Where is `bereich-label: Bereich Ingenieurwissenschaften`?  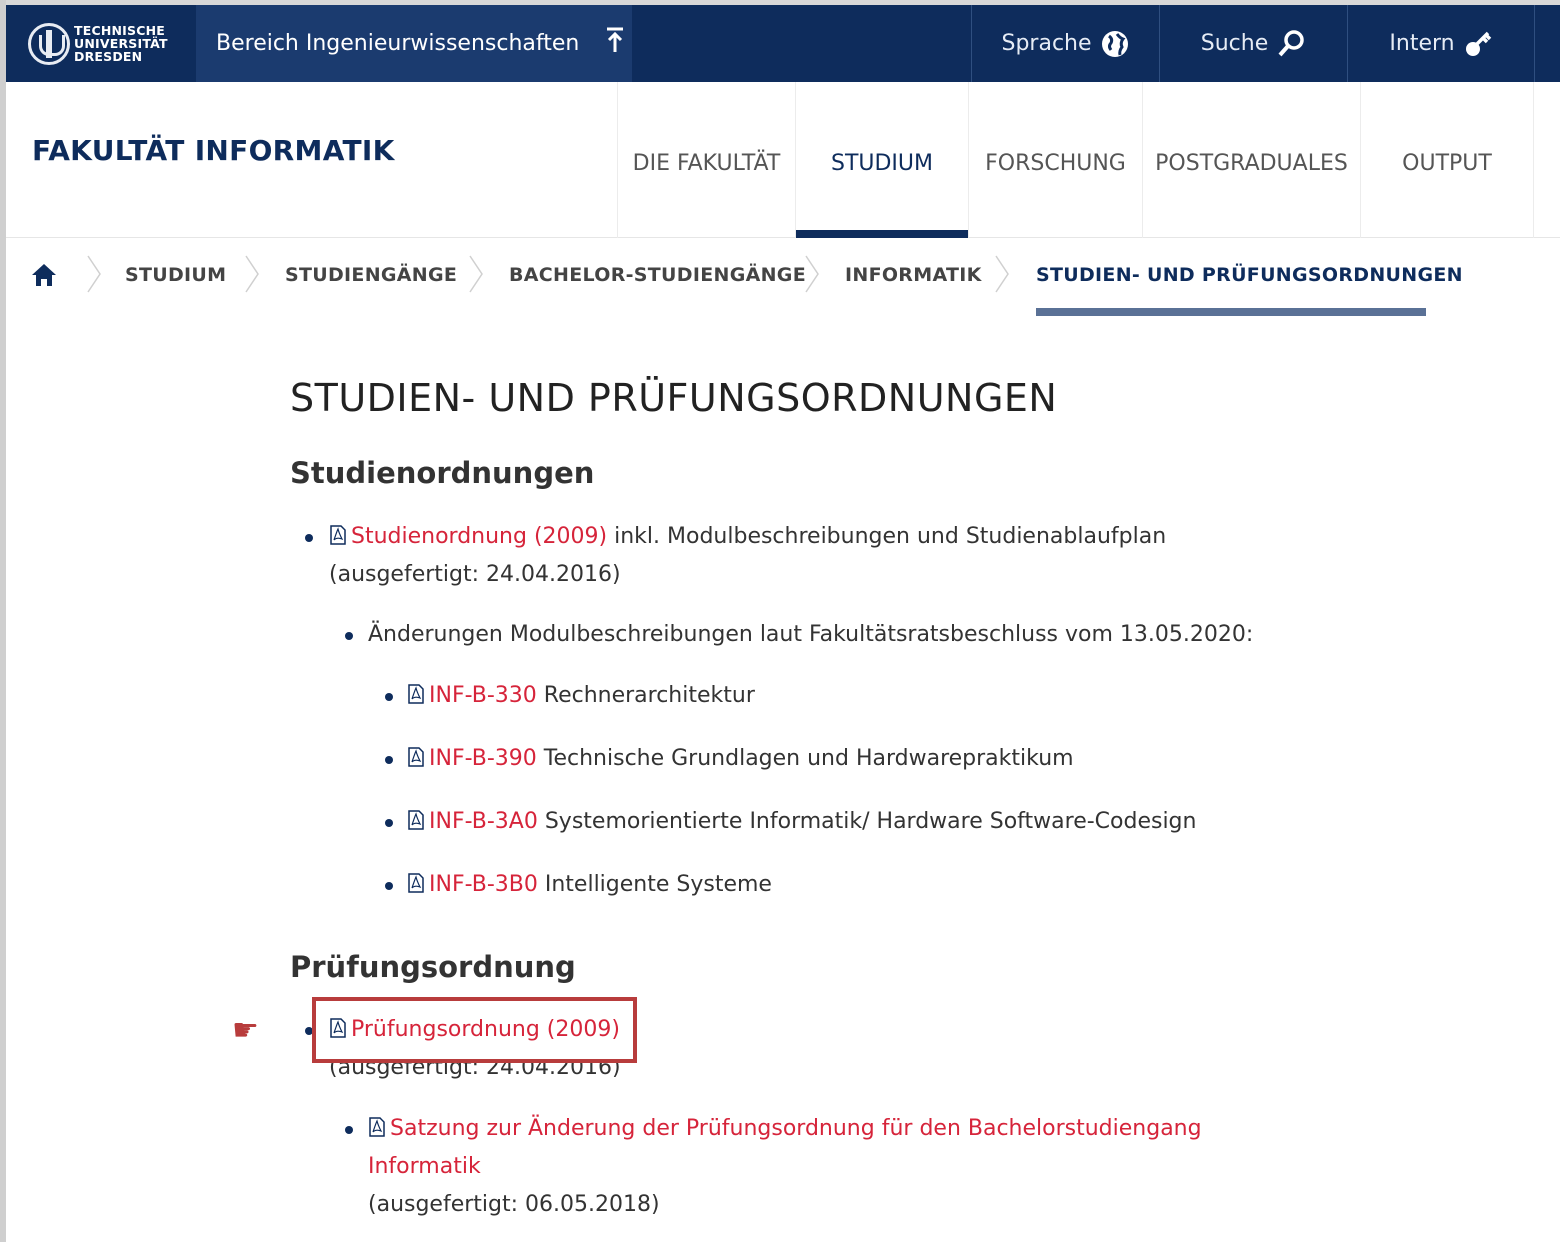 bereich-label: Bereich Ingenieurwissenschaften is located at coordinates (398, 43).